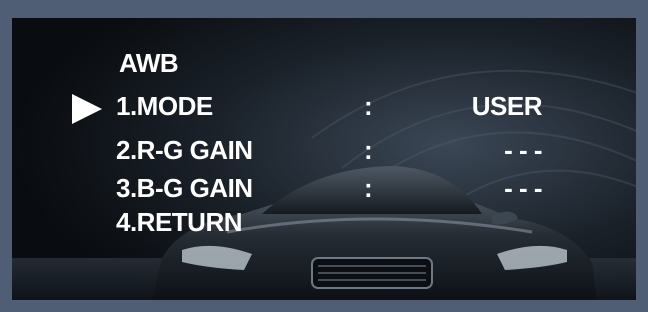 The height and width of the screenshot is (312, 648). Describe the element at coordinates (324, 223) in the screenshot. I see `menu-item-return: 4.RETURN` at that location.